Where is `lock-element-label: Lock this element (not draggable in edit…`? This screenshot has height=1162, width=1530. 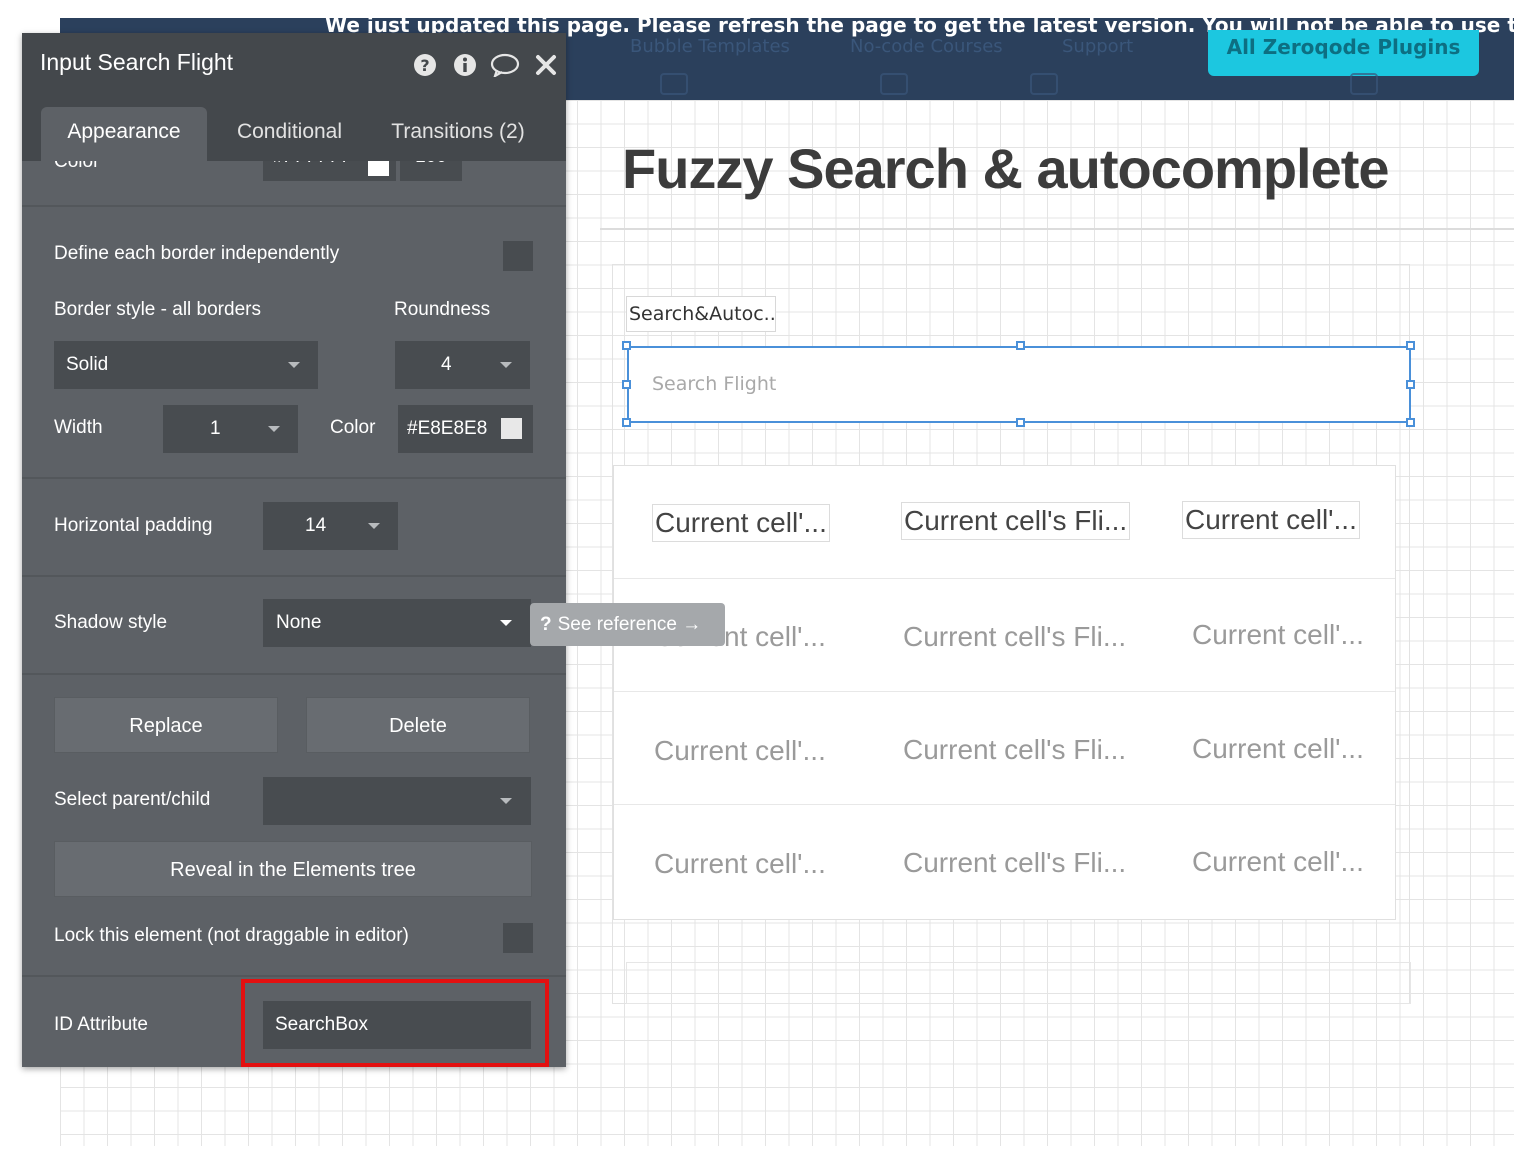
lock-element-label: Lock this element (not draggable in edit… is located at coordinates (231, 935).